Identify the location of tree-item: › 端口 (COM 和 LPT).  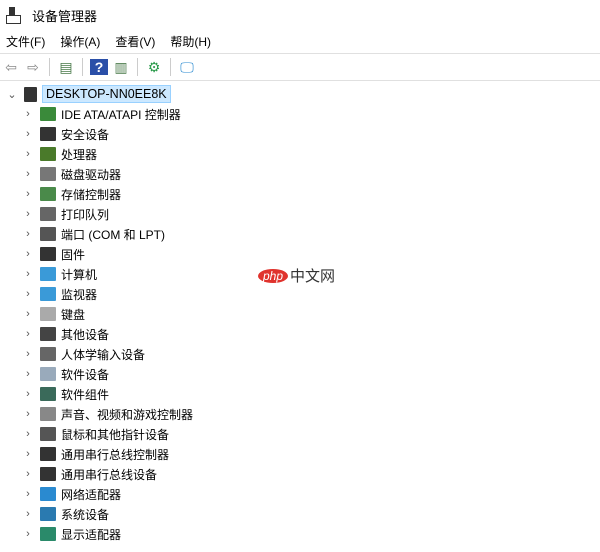
(300, 234).